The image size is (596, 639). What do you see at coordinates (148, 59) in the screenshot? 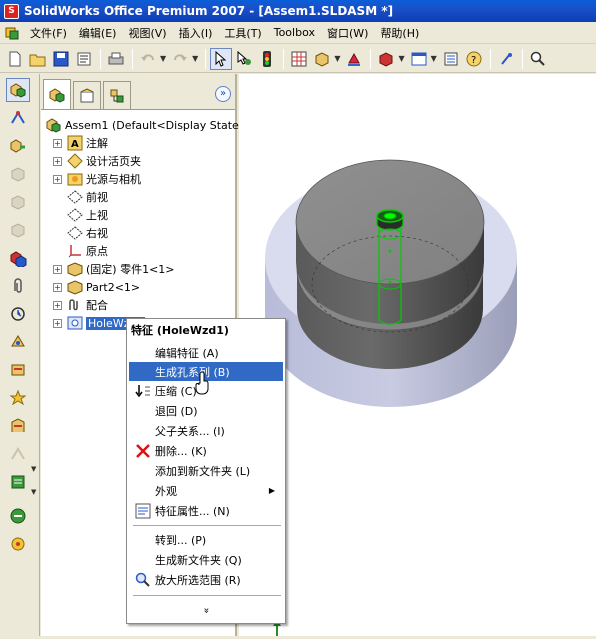
I see `undo-icon` at bounding box center [148, 59].